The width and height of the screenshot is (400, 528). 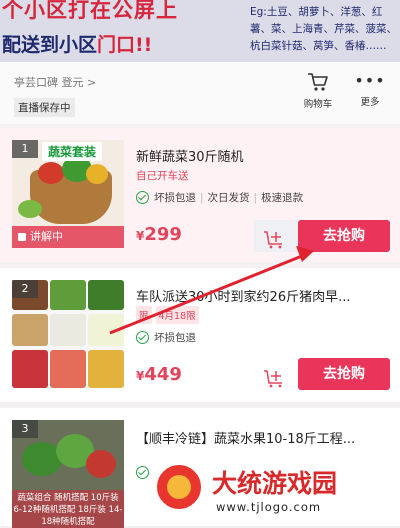 What do you see at coordinates (68, 237) in the screenshot?
I see `explaining-ribbon: 讲解中` at bounding box center [68, 237].